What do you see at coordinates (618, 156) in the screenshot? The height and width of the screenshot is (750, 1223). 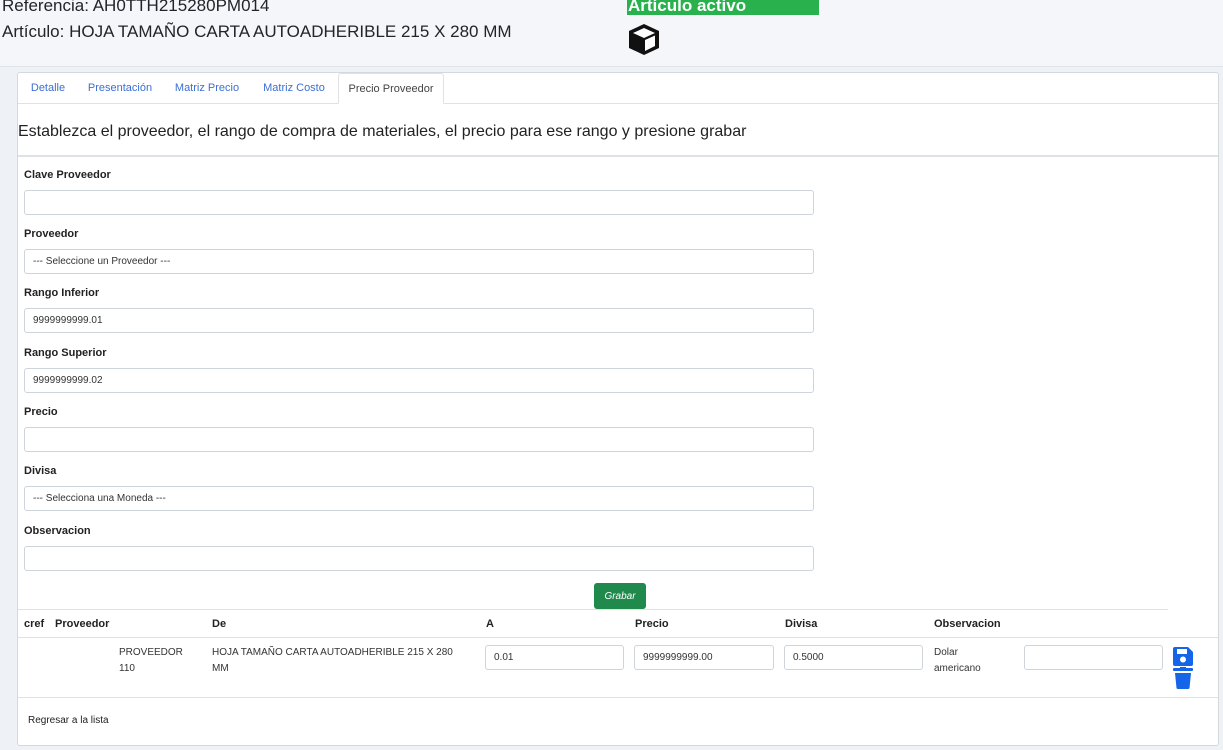 I see `section-divider` at bounding box center [618, 156].